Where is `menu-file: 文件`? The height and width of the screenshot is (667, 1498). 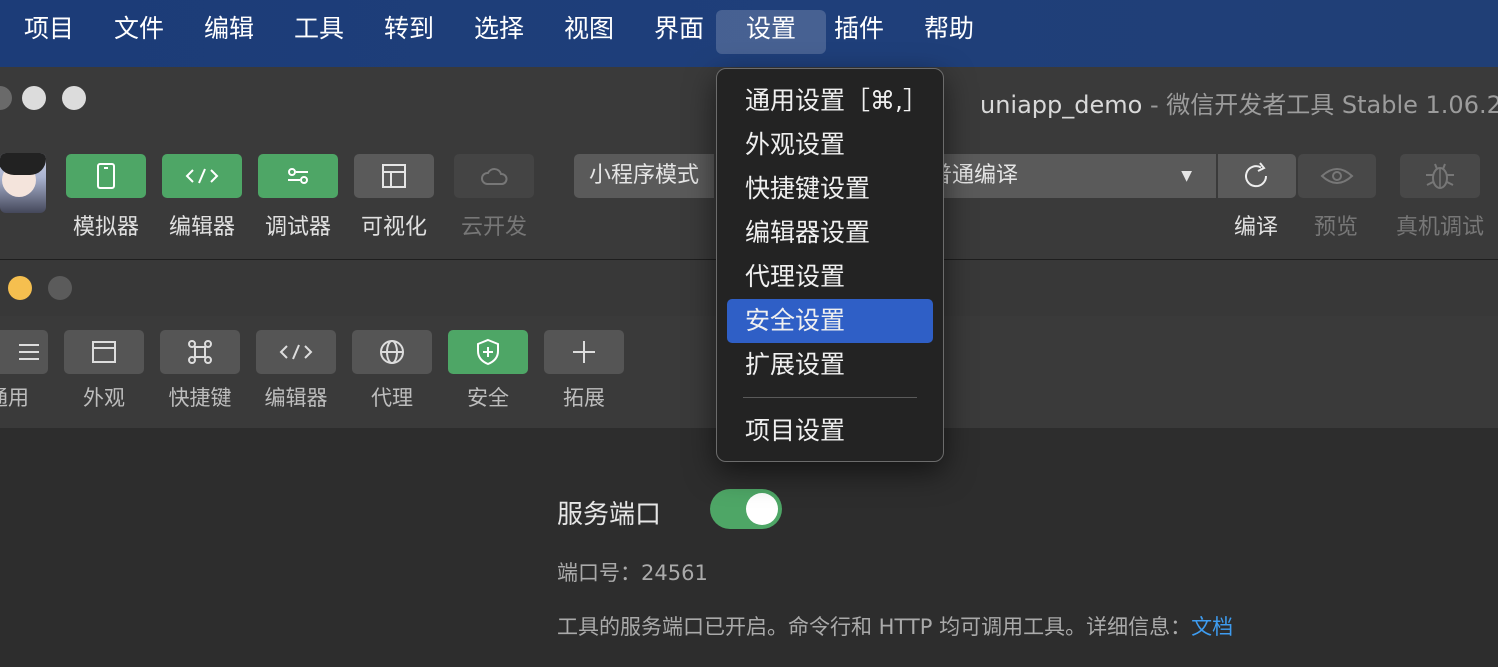
menu-file: 文件 is located at coordinates (139, 32).